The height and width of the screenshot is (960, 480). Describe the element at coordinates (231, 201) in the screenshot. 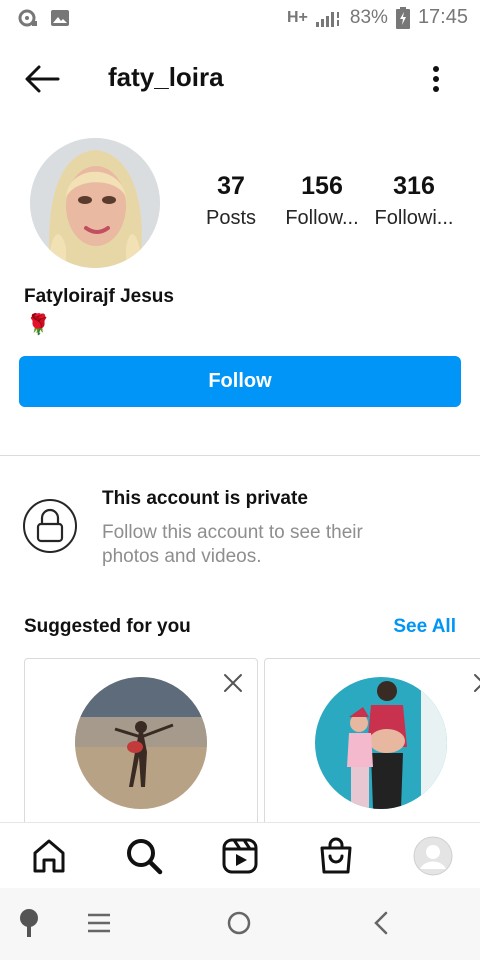

I see `stat-posts: 37 Posts` at that location.